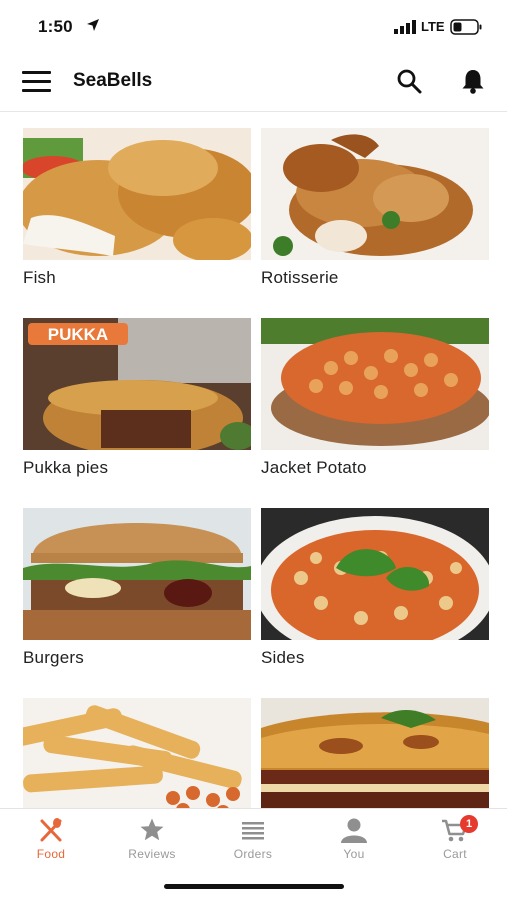  What do you see at coordinates (354, 854) in the screenshot?
I see `tab-label: You` at bounding box center [354, 854].